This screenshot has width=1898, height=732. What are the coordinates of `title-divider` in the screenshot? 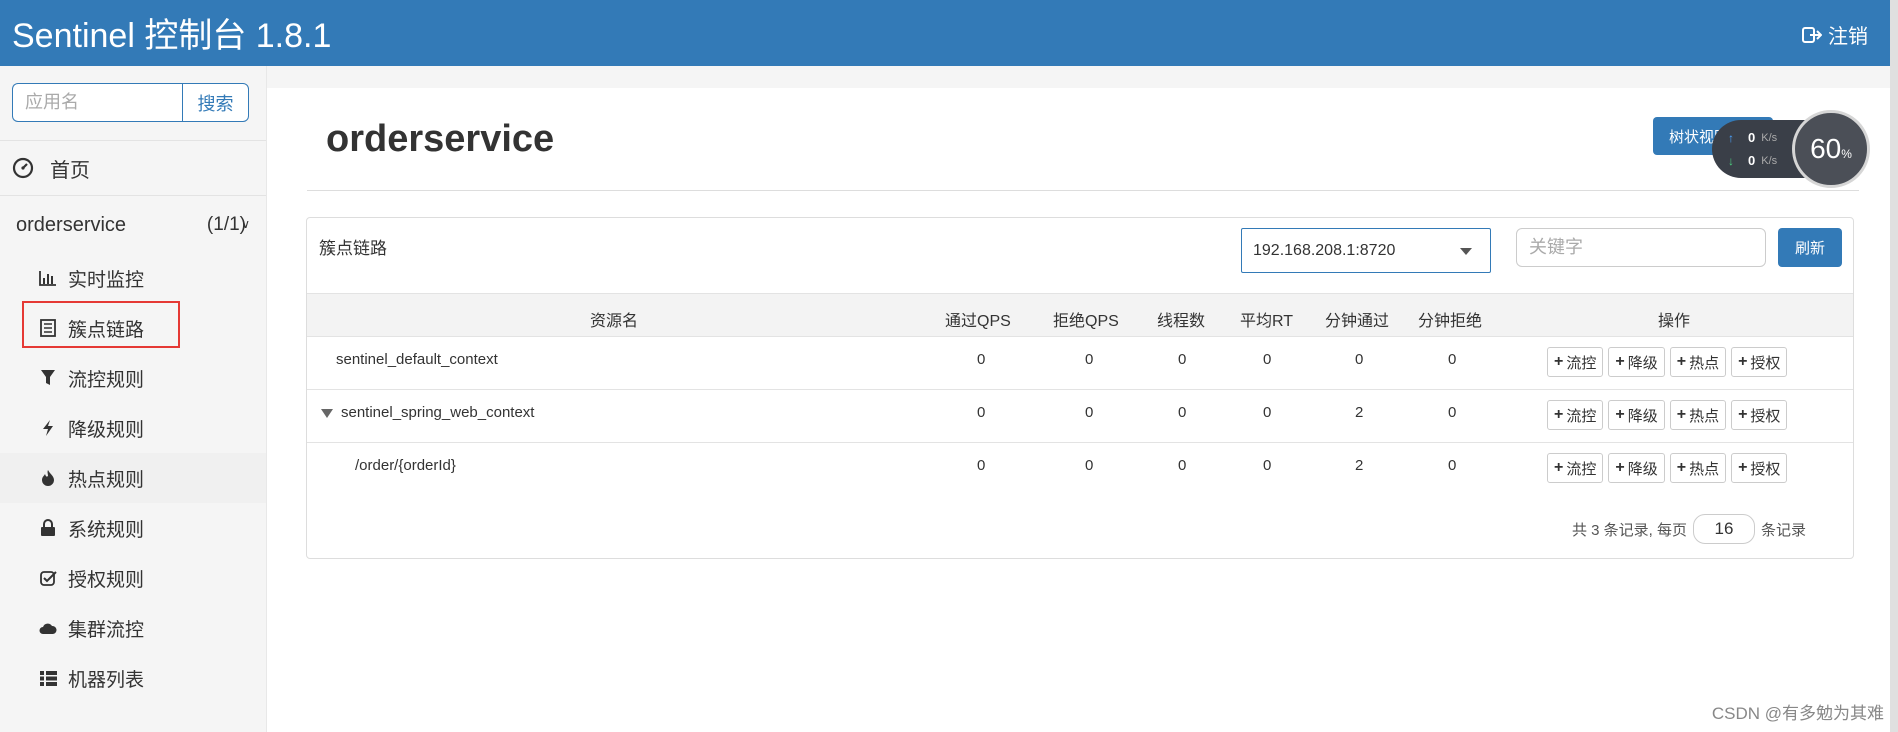 It's located at (1083, 190).